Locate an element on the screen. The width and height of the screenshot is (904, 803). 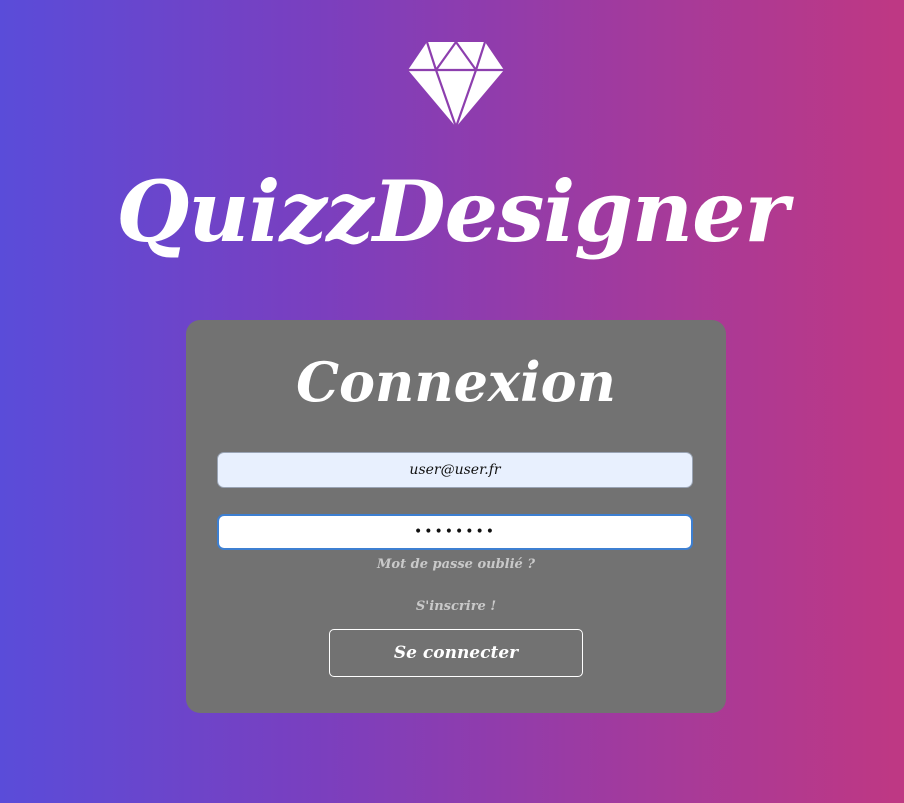
password-field is located at coordinates (455, 532).